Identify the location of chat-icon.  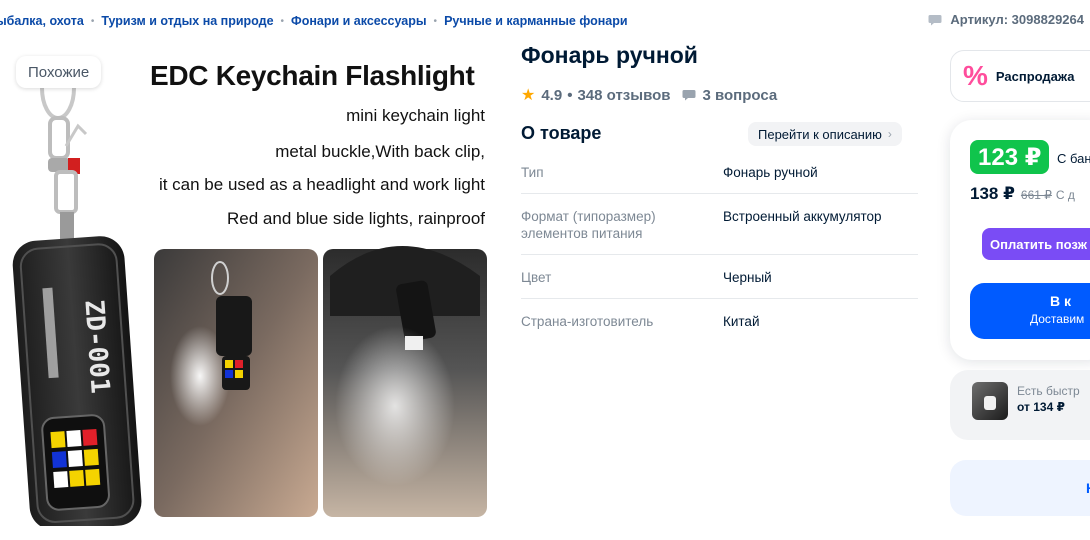
(935, 19).